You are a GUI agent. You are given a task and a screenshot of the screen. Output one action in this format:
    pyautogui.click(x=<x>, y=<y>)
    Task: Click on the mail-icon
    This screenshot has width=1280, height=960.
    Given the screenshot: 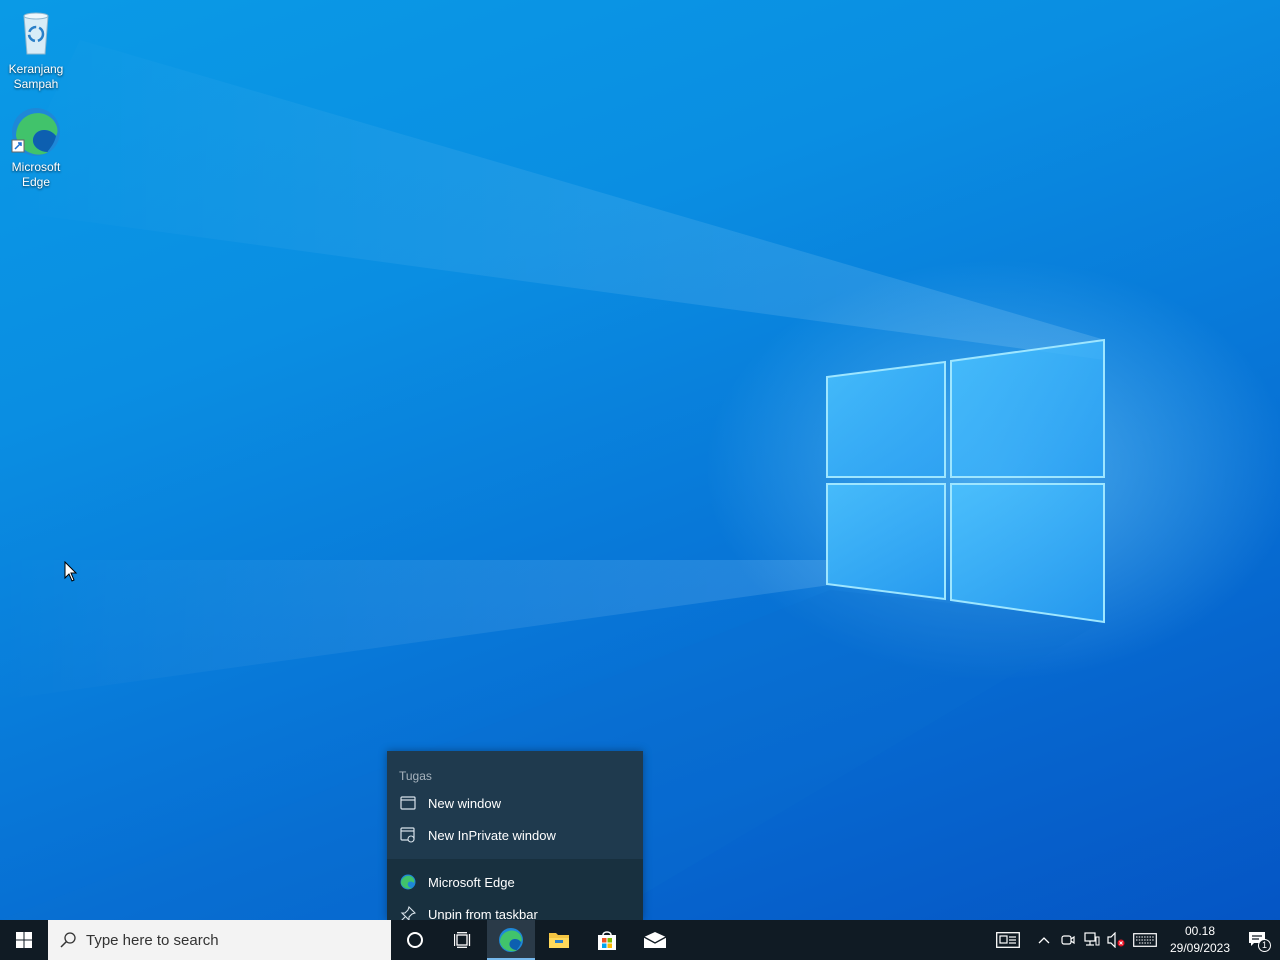 What is the action you would take?
    pyautogui.click(x=655, y=940)
    